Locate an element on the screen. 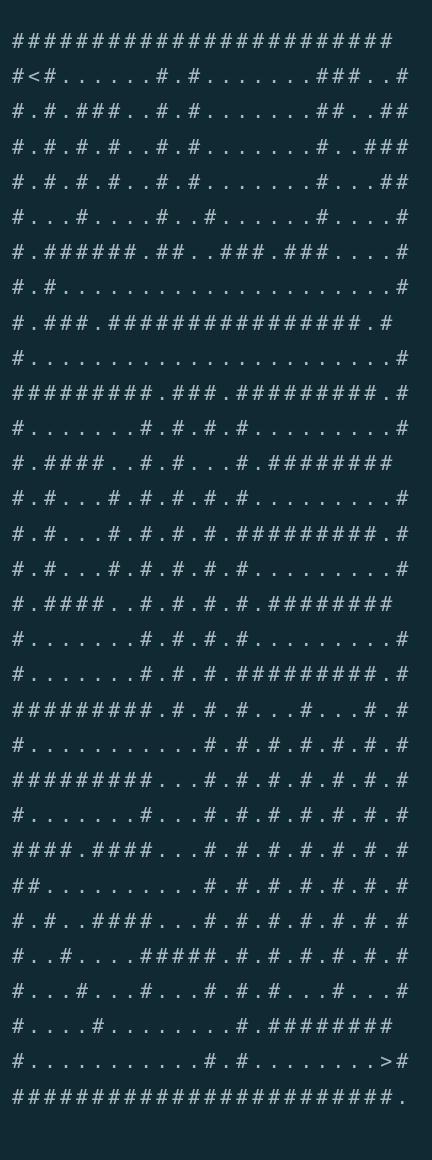  maze-row: #.#.....................# is located at coordinates (212, 287).